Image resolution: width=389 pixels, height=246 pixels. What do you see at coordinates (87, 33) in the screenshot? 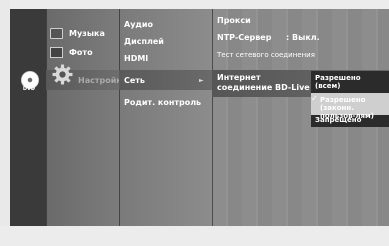
I see `main-item-label: Музыка` at bounding box center [87, 33].